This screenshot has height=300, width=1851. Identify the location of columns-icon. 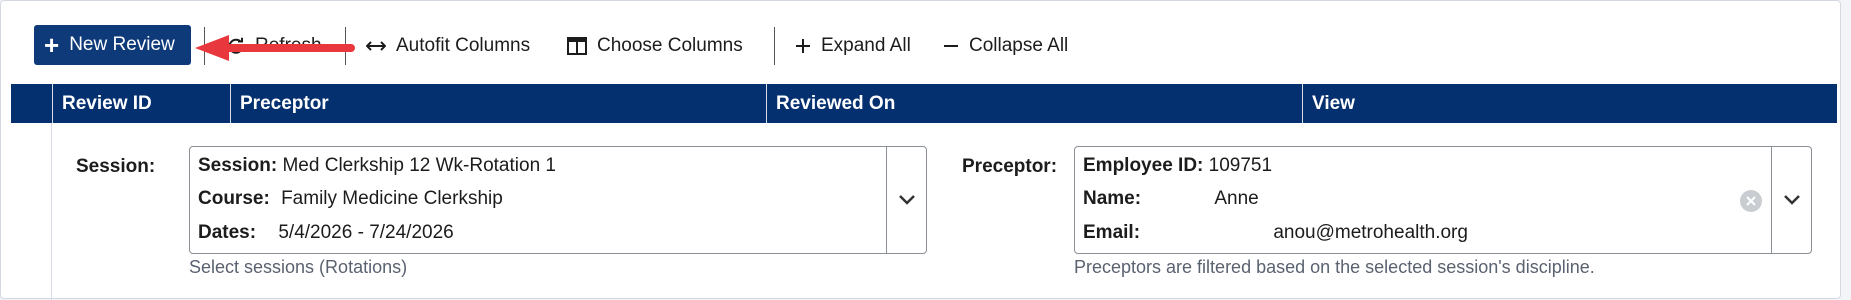
(577, 46).